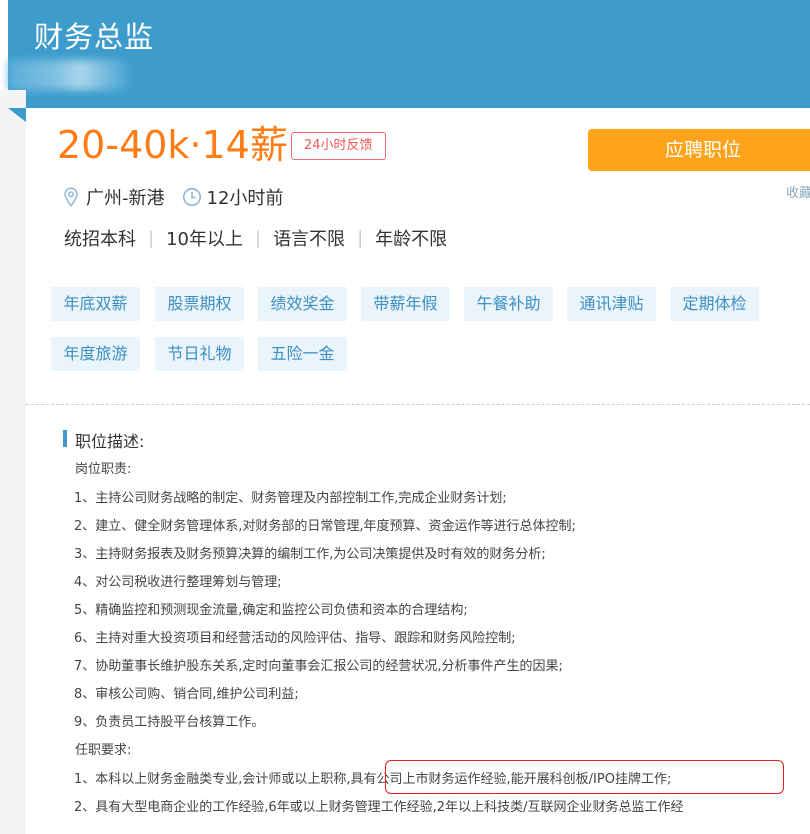 The image size is (810, 834). What do you see at coordinates (310, 554) in the screenshot?
I see `duty-item: 3、主持财务报表及财务预算决算的编制工作,为公司决策提供及时有效的财务分析;` at bounding box center [310, 554].